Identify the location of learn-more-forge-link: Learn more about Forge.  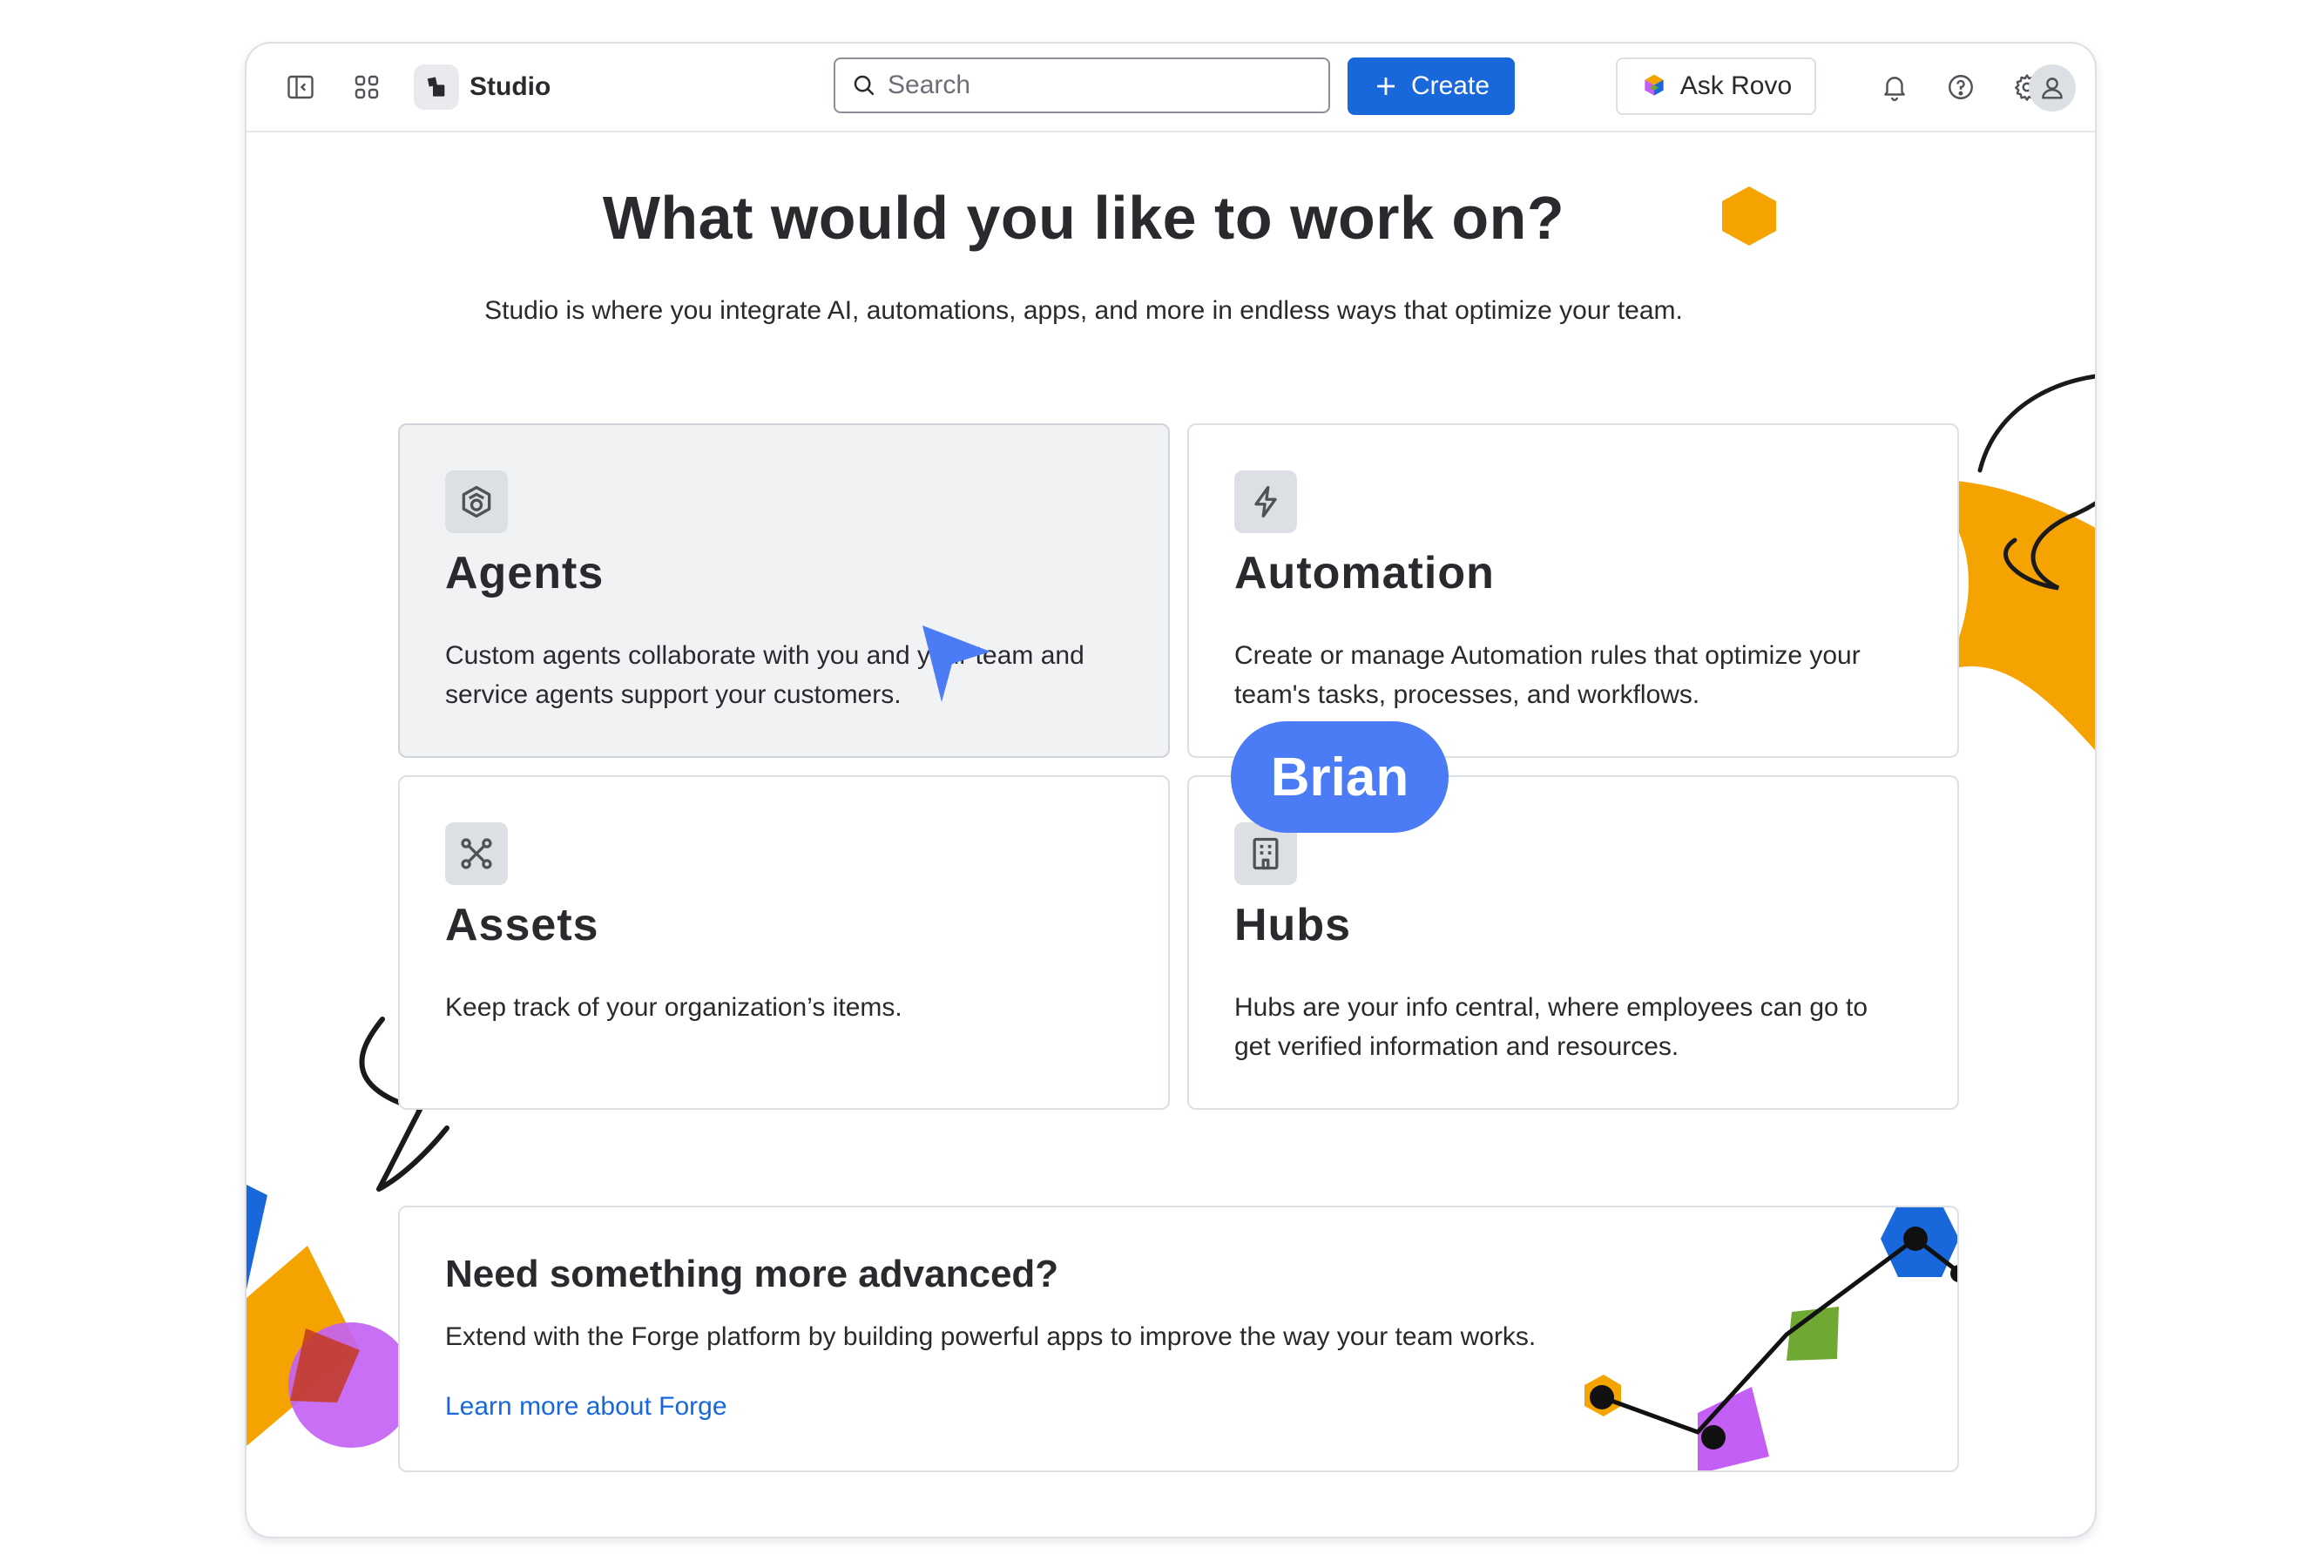
(586, 1407).